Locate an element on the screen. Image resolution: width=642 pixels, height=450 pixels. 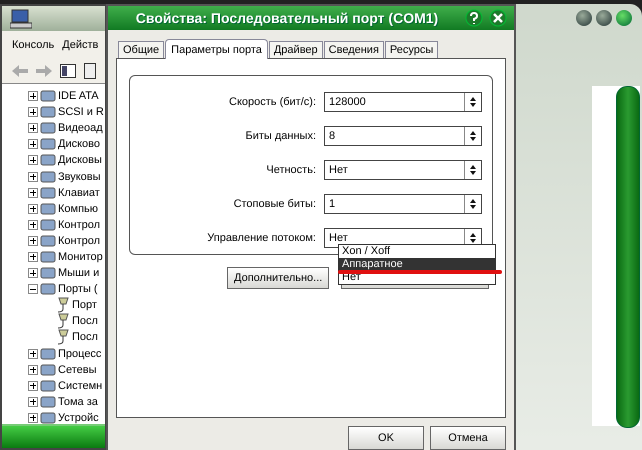
computer-icon is located at coordinates (21, 18).